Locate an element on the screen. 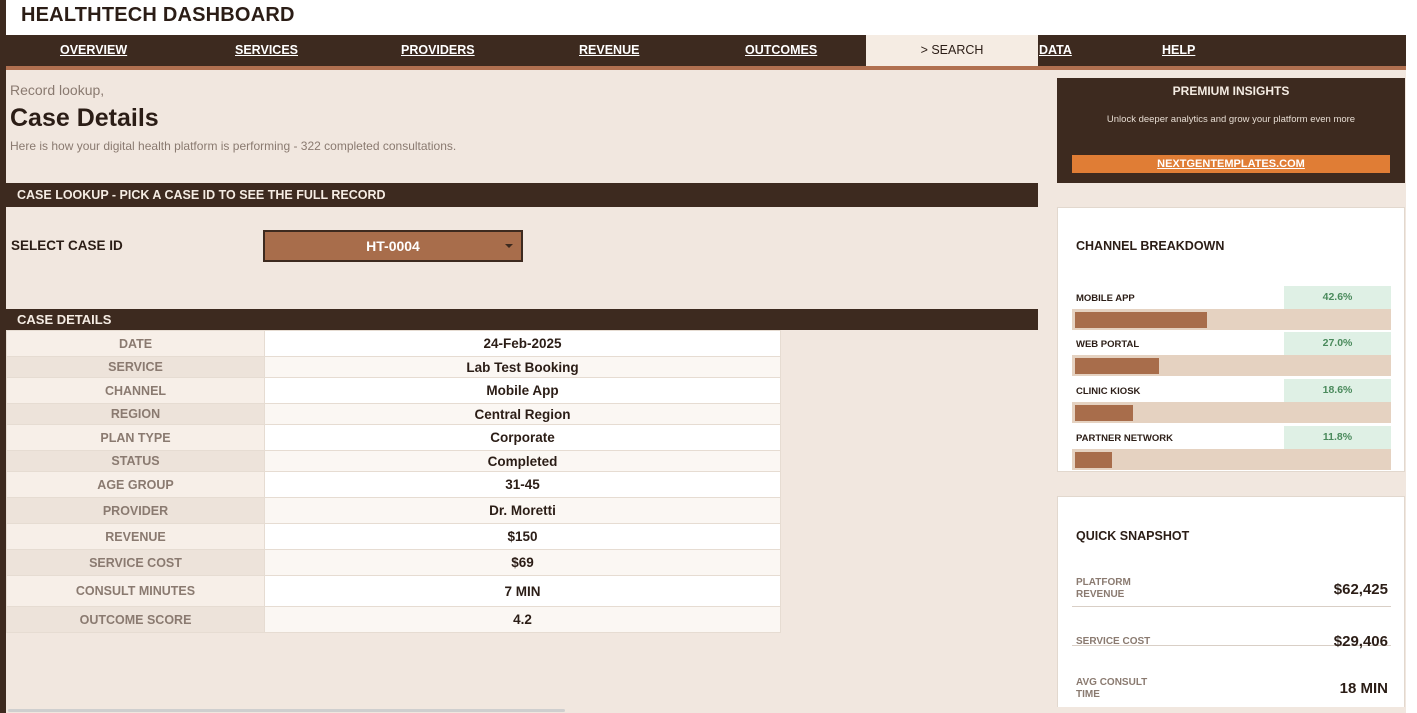 The width and height of the screenshot is (1417, 713). detail-key: STATUS is located at coordinates (135, 461).